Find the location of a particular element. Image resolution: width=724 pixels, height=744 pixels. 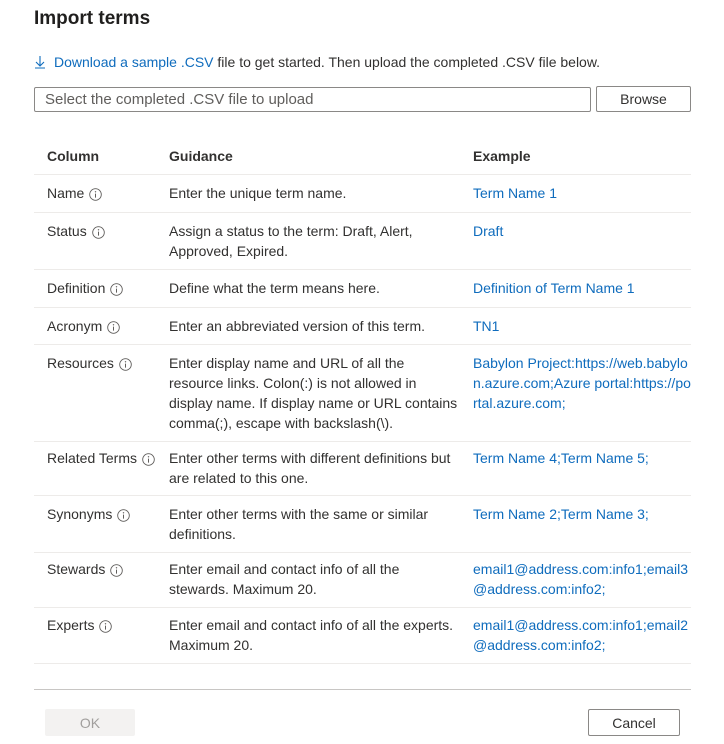

column-name-cell: Experts is located at coordinates (101, 635).